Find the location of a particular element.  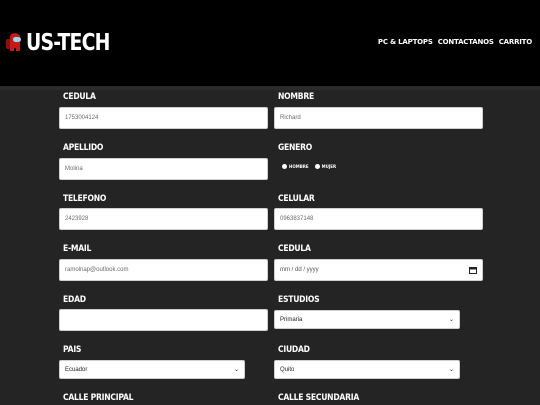

nav-pc-laptops: PC & LAPTOPS is located at coordinates (405, 42).